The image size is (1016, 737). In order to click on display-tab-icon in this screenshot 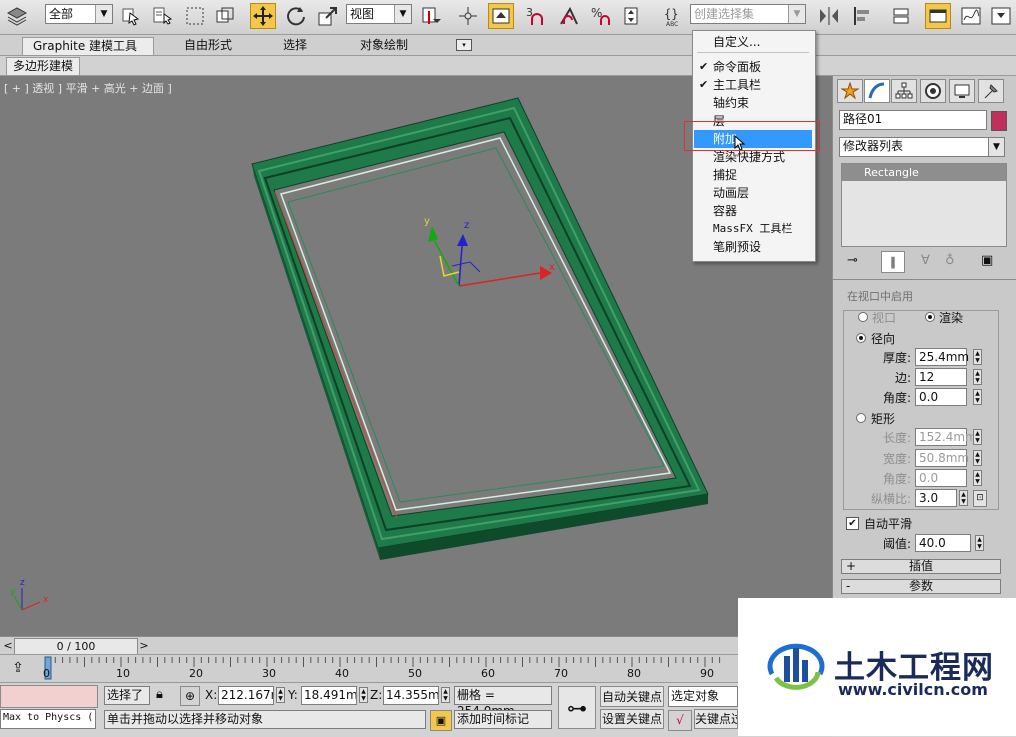, I will do `click(962, 91)`.